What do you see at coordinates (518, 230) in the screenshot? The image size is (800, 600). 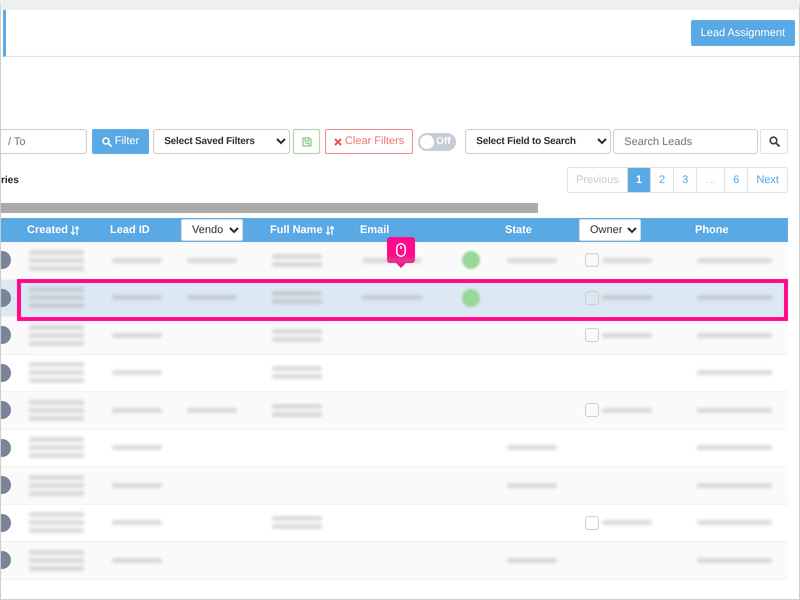 I see `column-header: State` at bounding box center [518, 230].